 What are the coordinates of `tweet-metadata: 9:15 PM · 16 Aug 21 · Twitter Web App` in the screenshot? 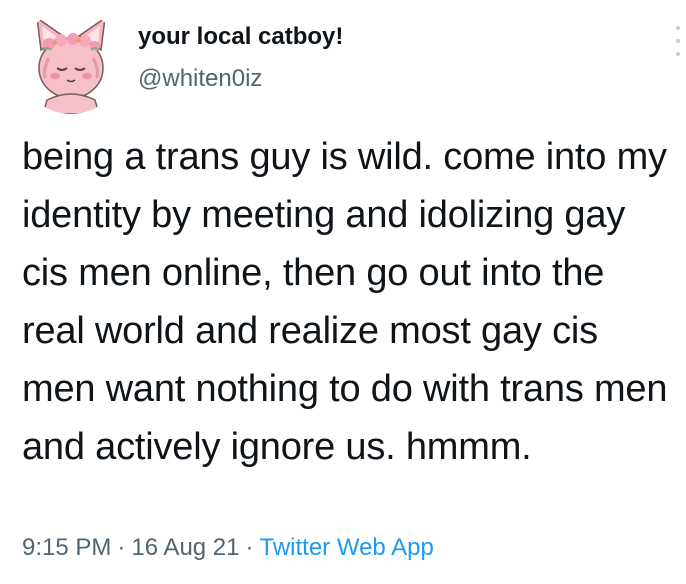 It's located at (228, 548).